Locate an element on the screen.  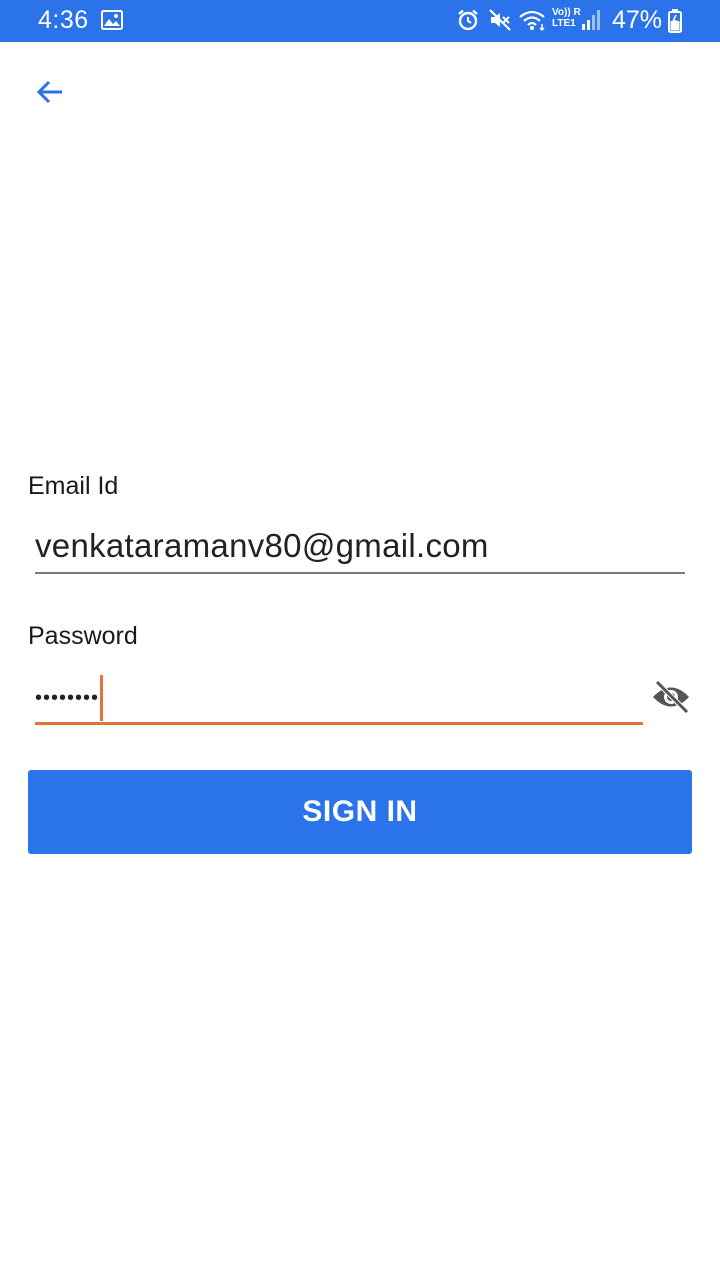
eye-off-icon is located at coordinates (671, 697).